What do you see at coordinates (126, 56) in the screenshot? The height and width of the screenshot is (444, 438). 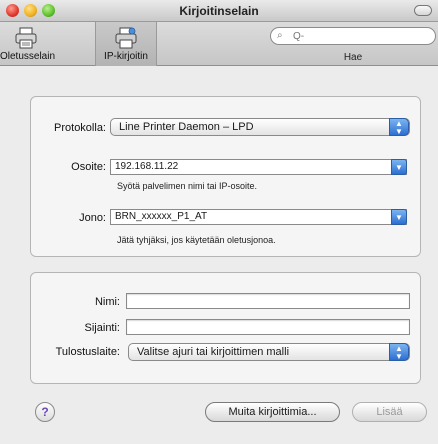 I see `ip-printer-label: IP-kirjoitin` at bounding box center [126, 56].